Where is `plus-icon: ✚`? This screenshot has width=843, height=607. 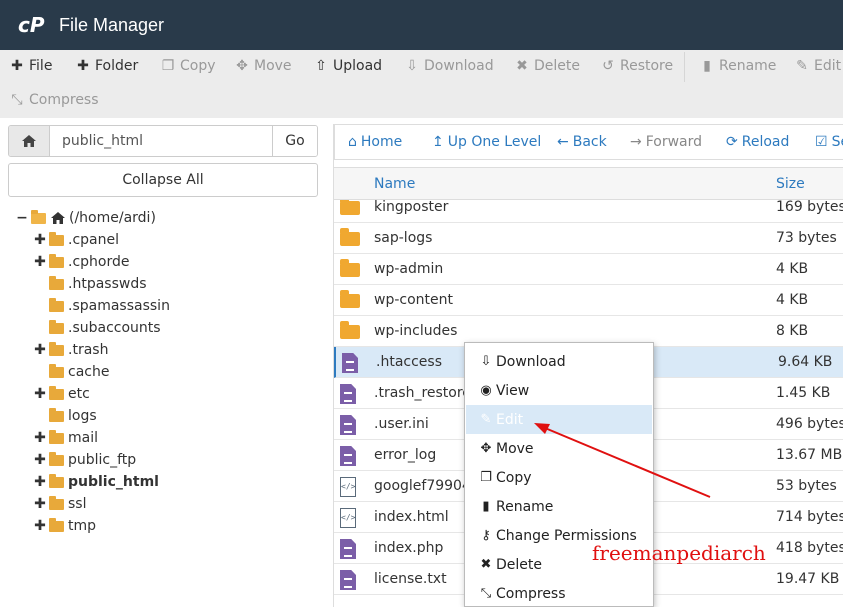 plus-icon: ✚ is located at coordinates (17, 66).